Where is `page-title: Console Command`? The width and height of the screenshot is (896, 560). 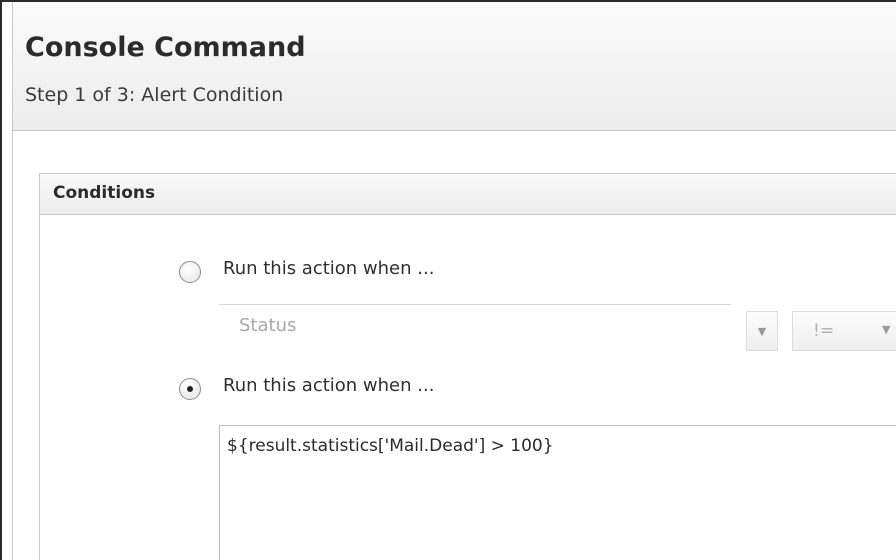 page-title: Console Command is located at coordinates (165, 47).